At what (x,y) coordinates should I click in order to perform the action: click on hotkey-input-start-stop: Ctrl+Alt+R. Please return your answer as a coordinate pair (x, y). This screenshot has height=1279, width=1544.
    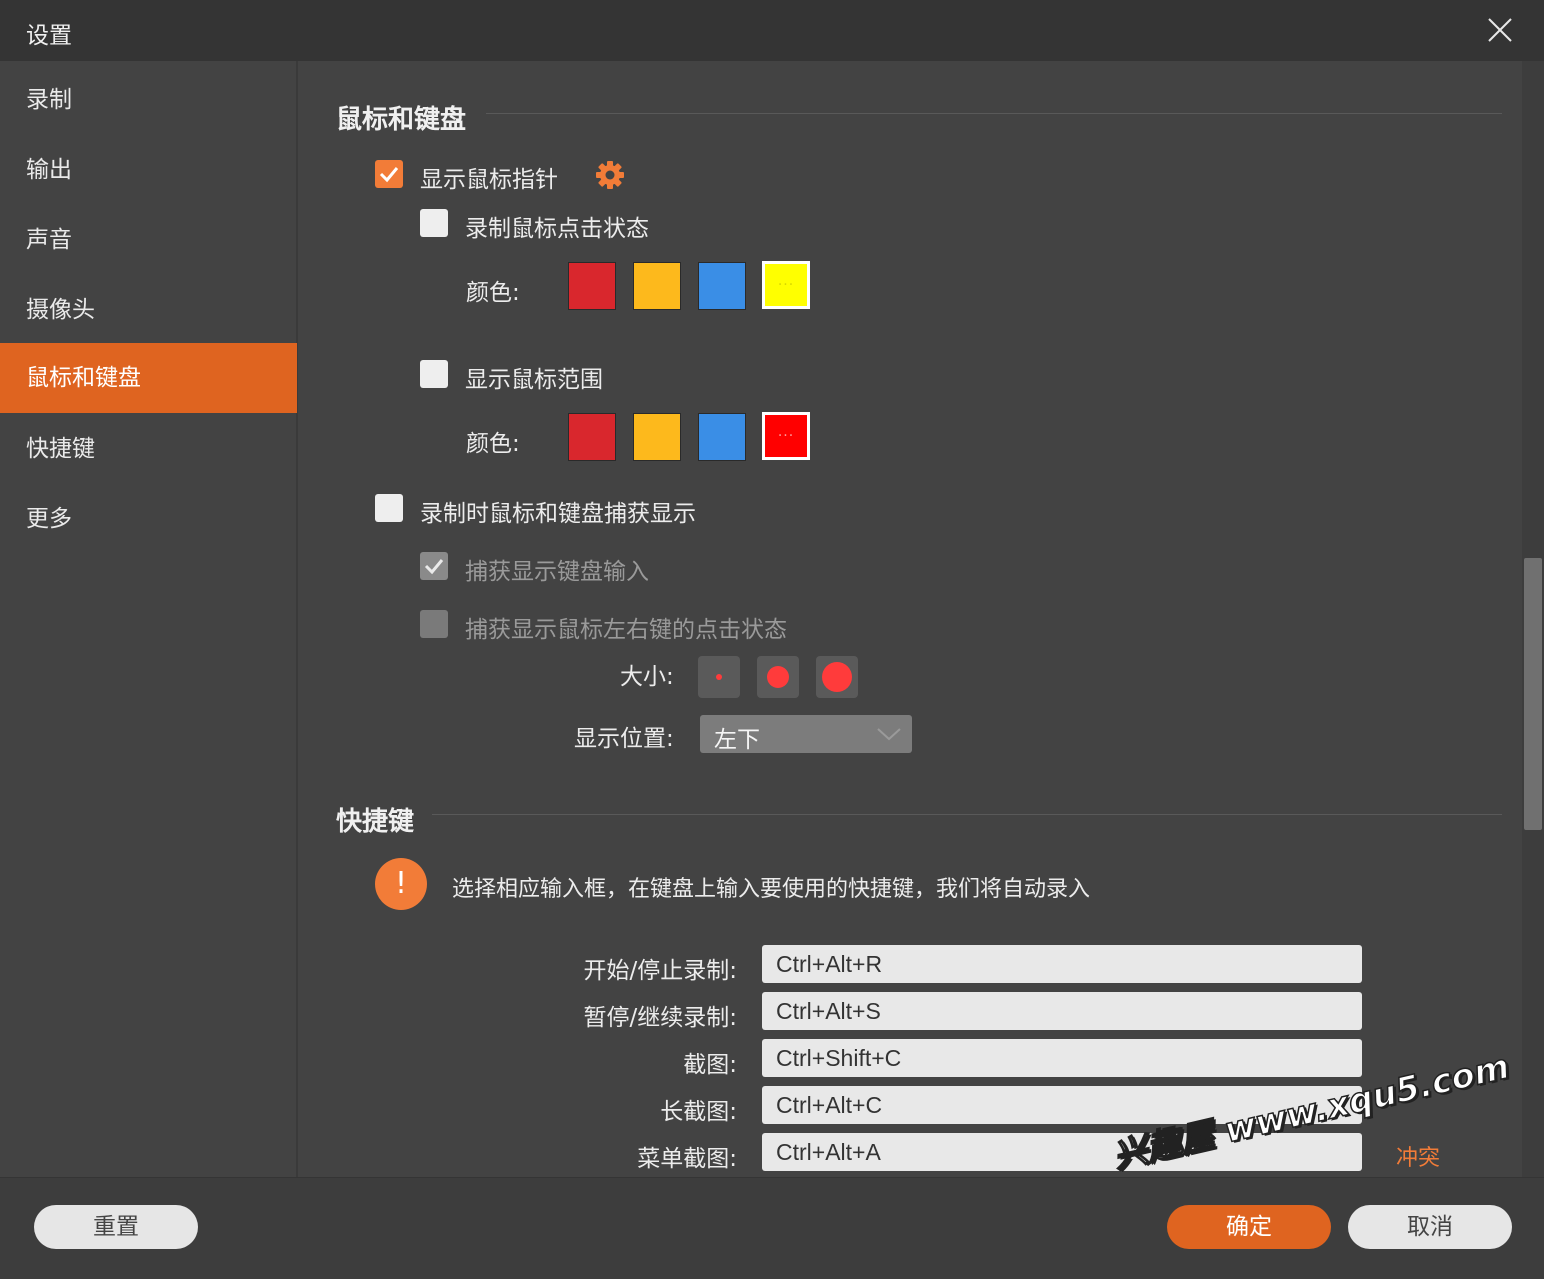
    Looking at the image, I should click on (1062, 964).